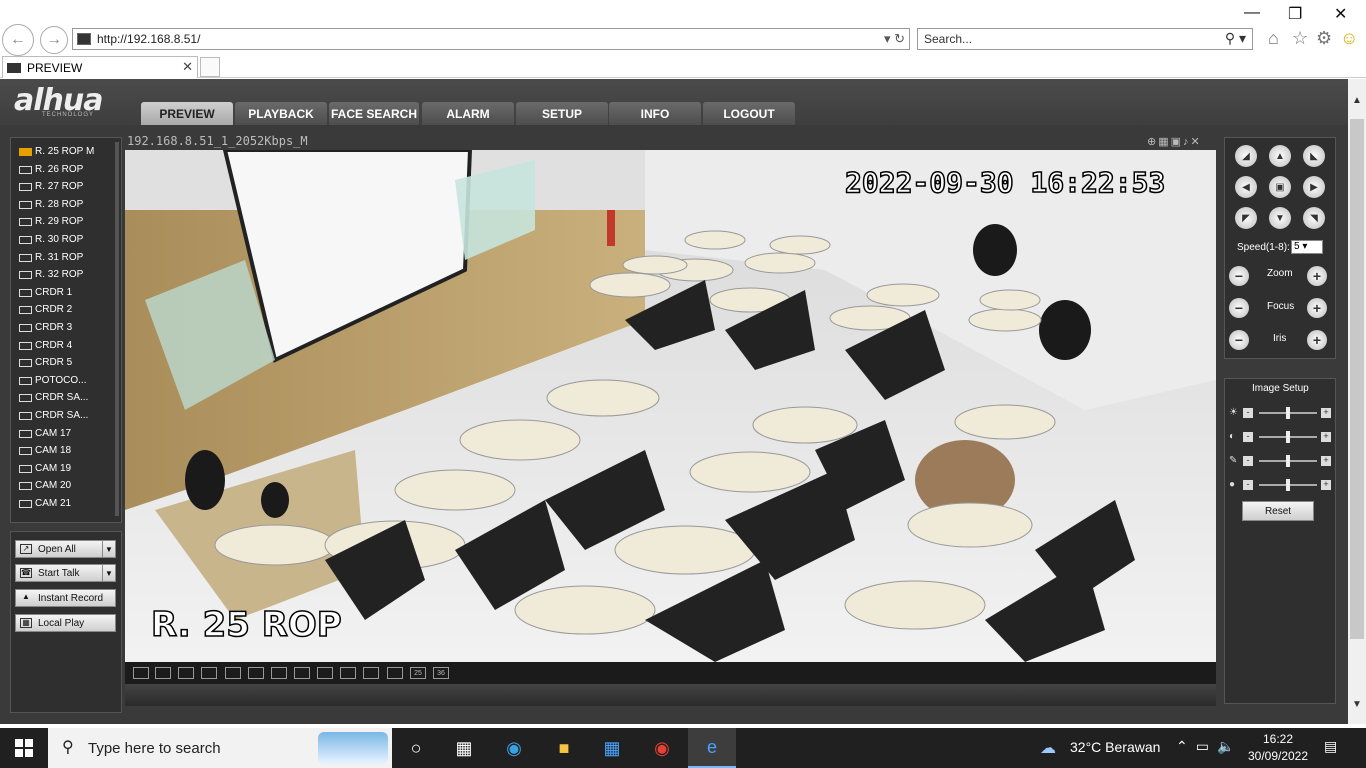 Image resolution: width=1366 pixels, height=768 pixels. What do you see at coordinates (45, 309) in the screenshot?
I see `channel-item: CRDR 2` at bounding box center [45, 309].